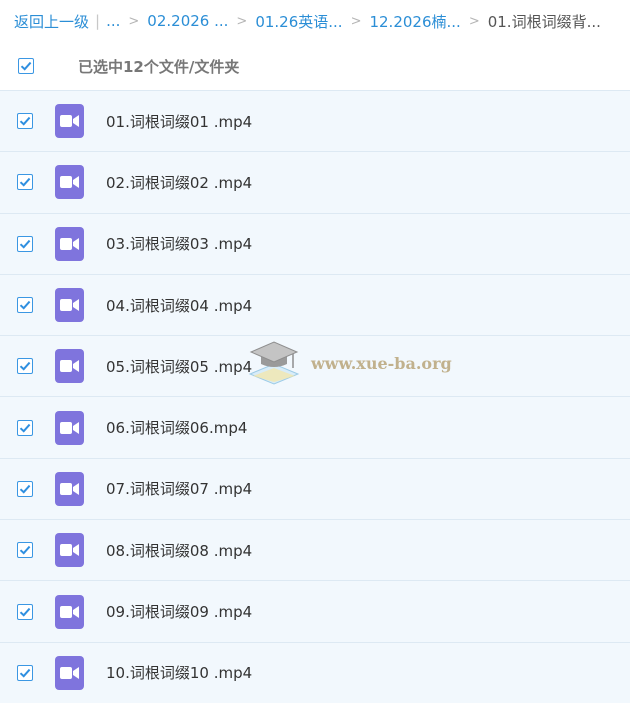 The height and width of the screenshot is (703, 630). I want to click on file-name: 01.词根词缀01 .mp4, so click(179, 121).